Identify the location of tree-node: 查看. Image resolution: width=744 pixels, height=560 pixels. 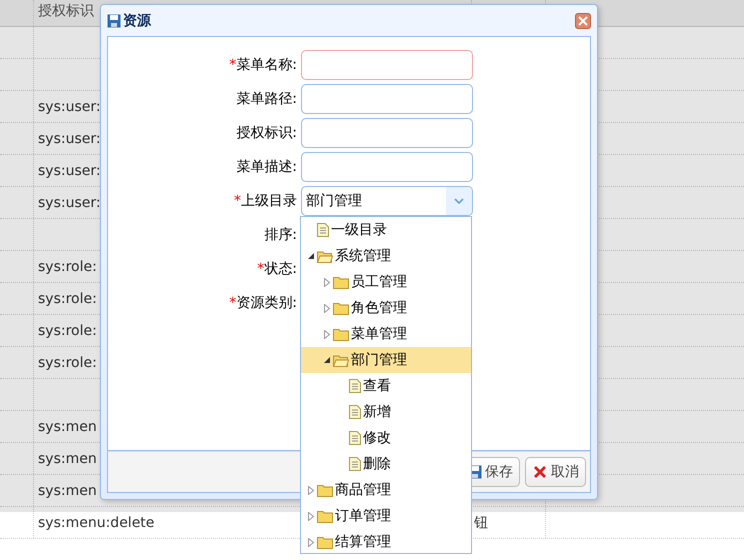
(386, 386).